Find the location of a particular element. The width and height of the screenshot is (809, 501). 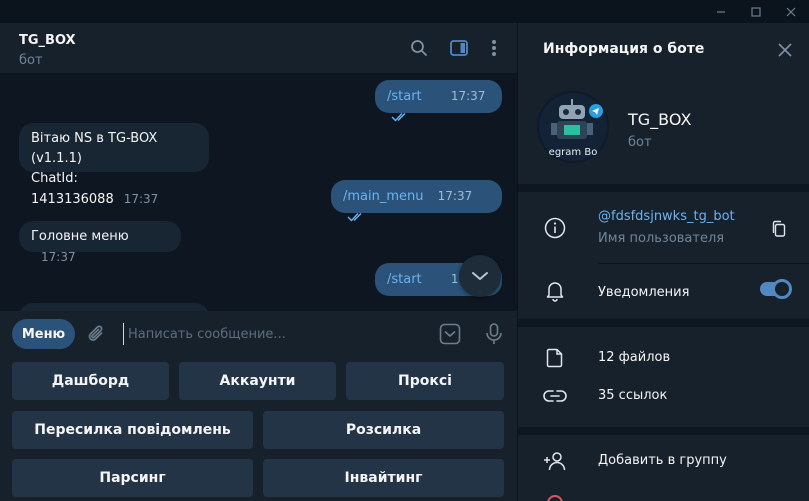

maximize-icon is located at coordinates (756, 11).